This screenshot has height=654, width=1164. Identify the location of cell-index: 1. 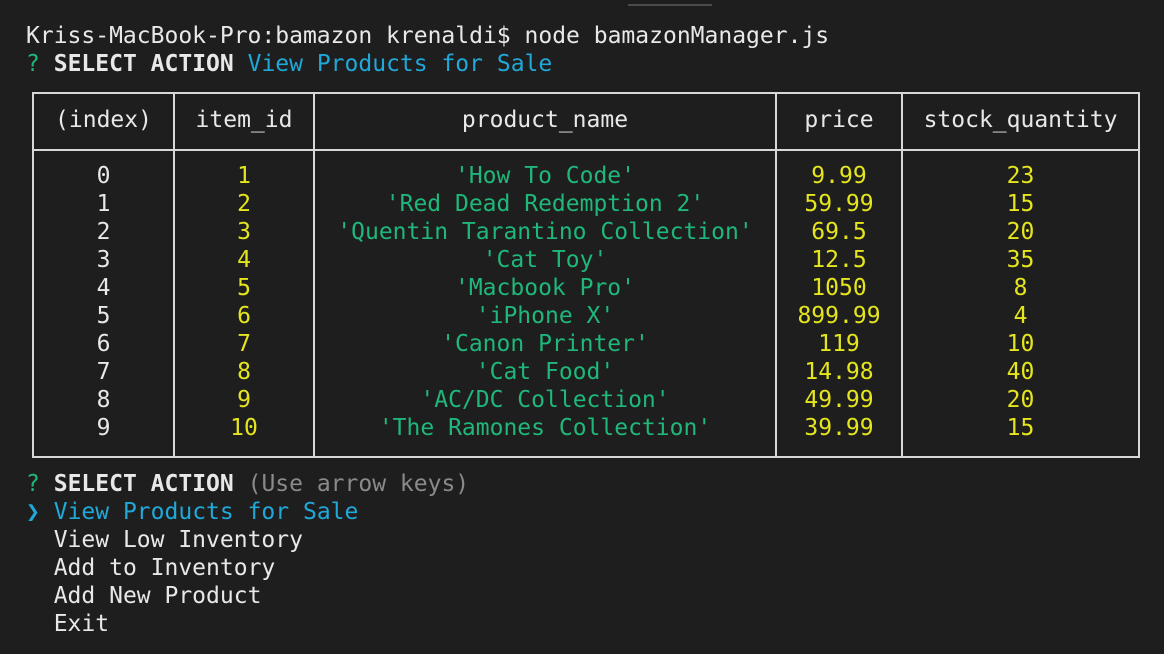
(103, 204).